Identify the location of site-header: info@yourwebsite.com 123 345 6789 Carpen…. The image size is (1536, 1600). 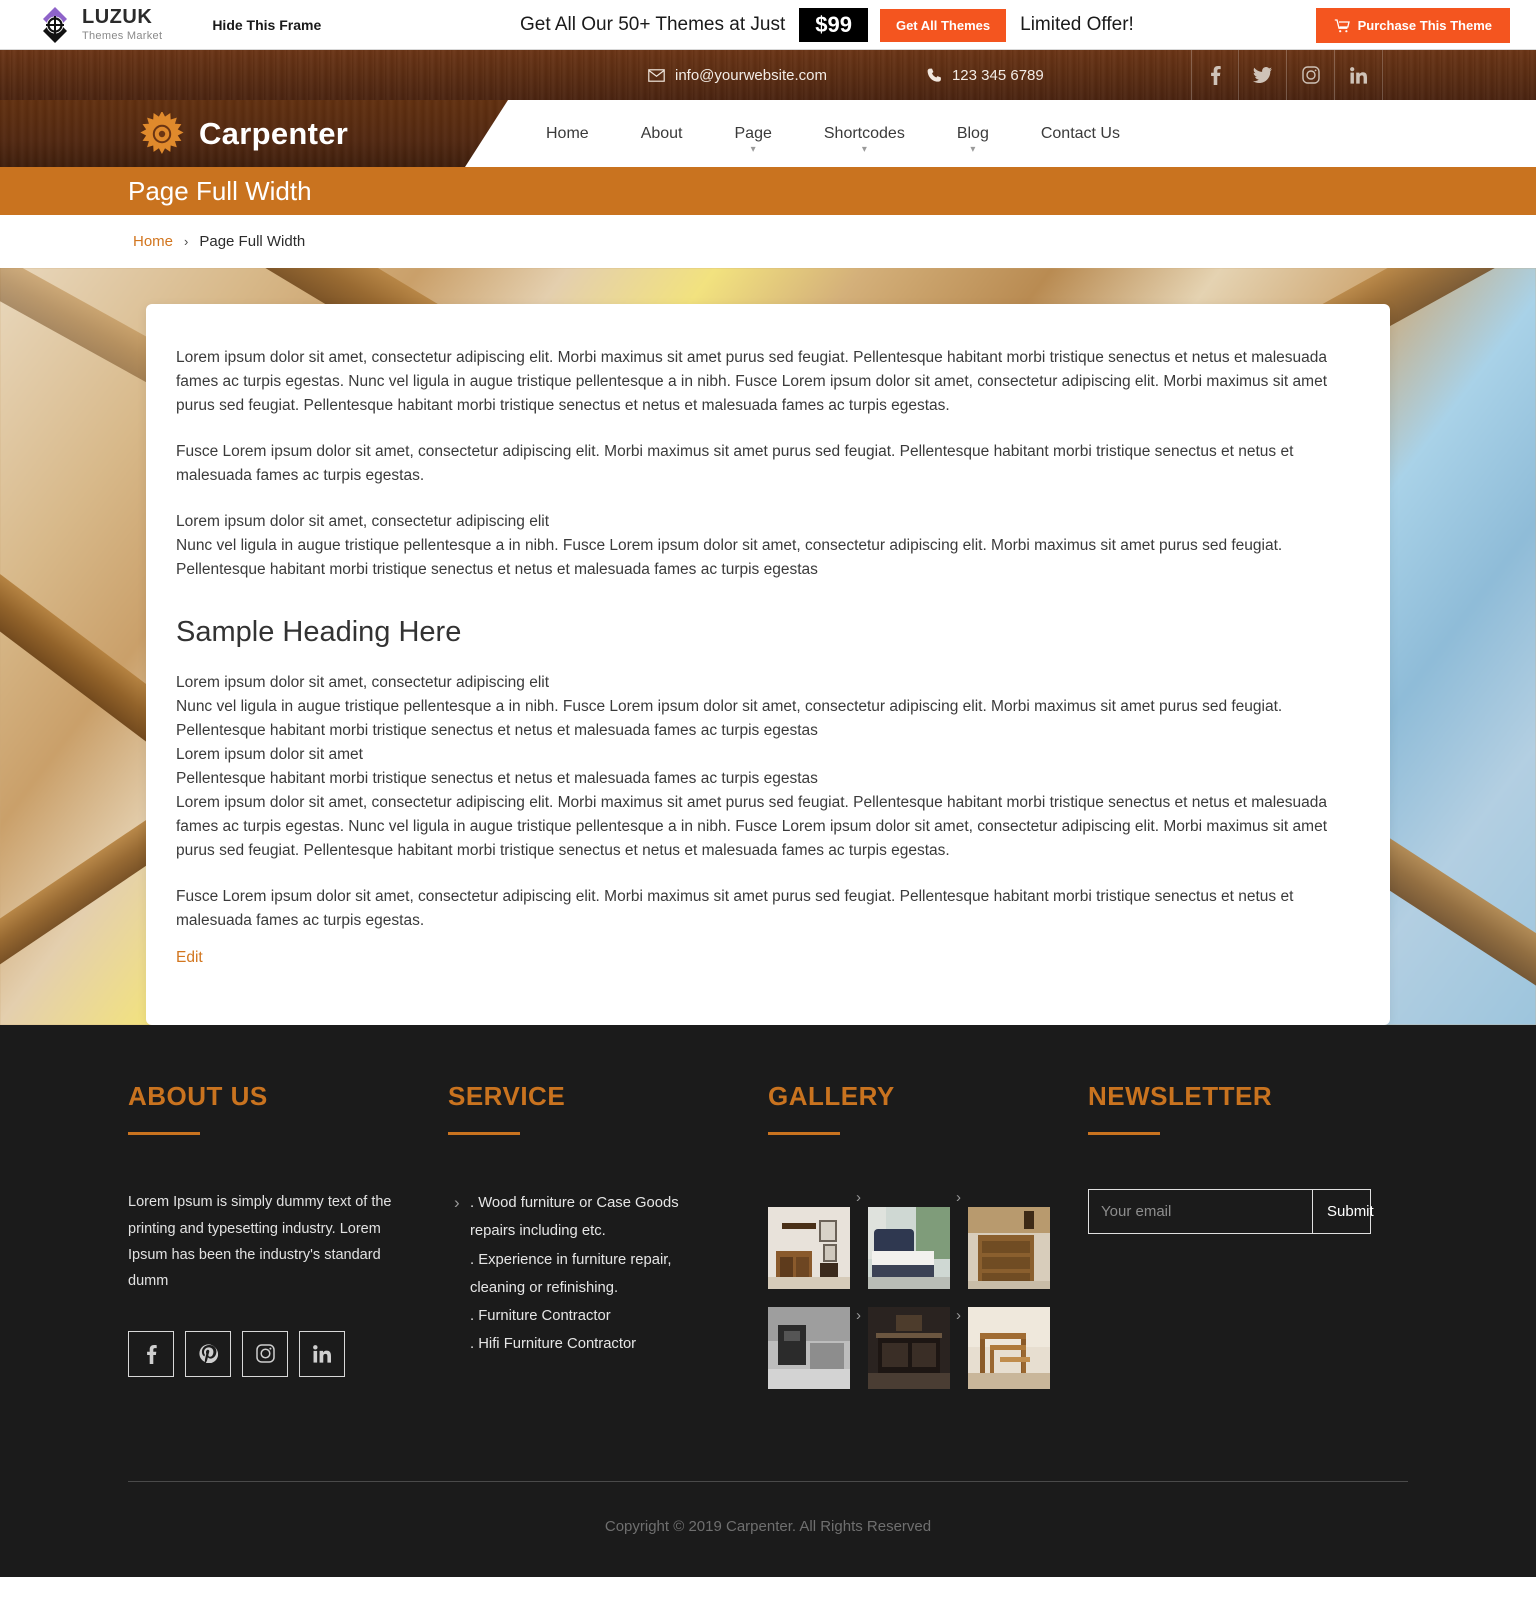
(768, 108).